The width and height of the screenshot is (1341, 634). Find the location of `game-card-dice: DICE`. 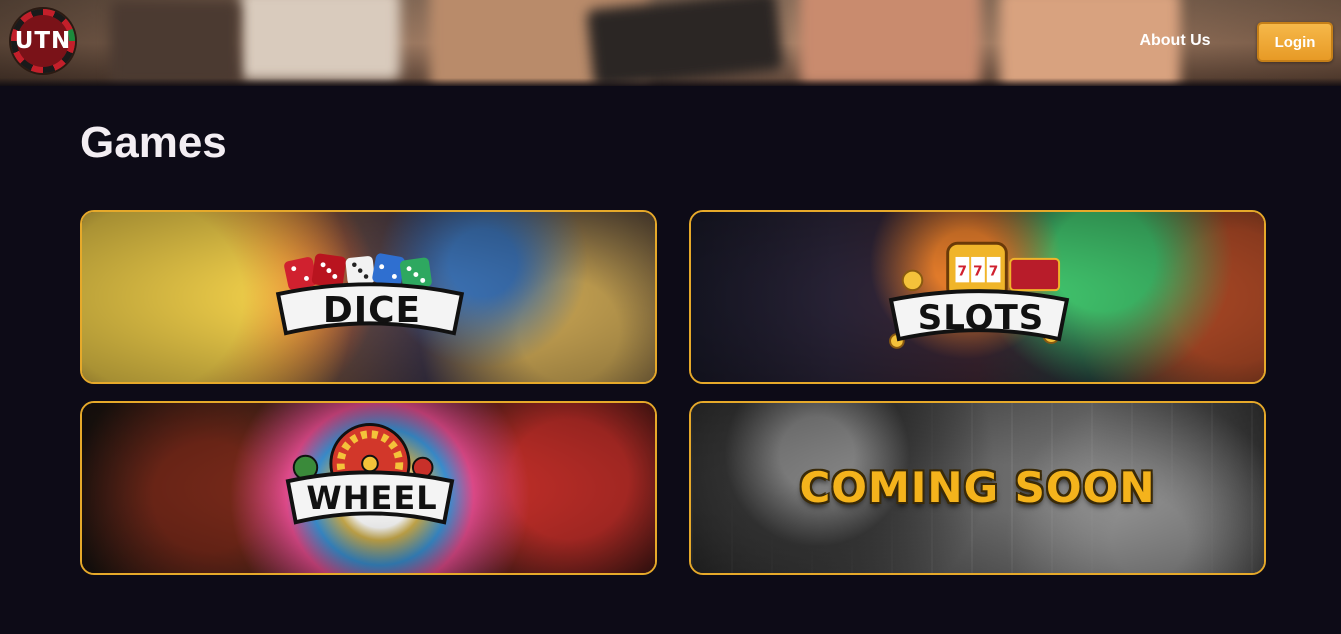

game-card-dice: DICE is located at coordinates (368, 297).